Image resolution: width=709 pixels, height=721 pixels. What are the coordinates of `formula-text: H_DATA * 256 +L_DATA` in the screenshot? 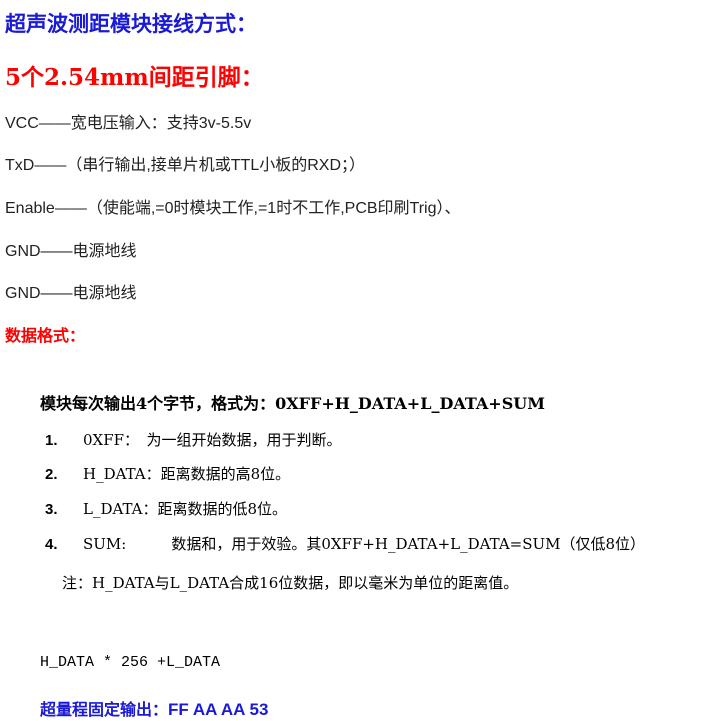 It's located at (130, 662).